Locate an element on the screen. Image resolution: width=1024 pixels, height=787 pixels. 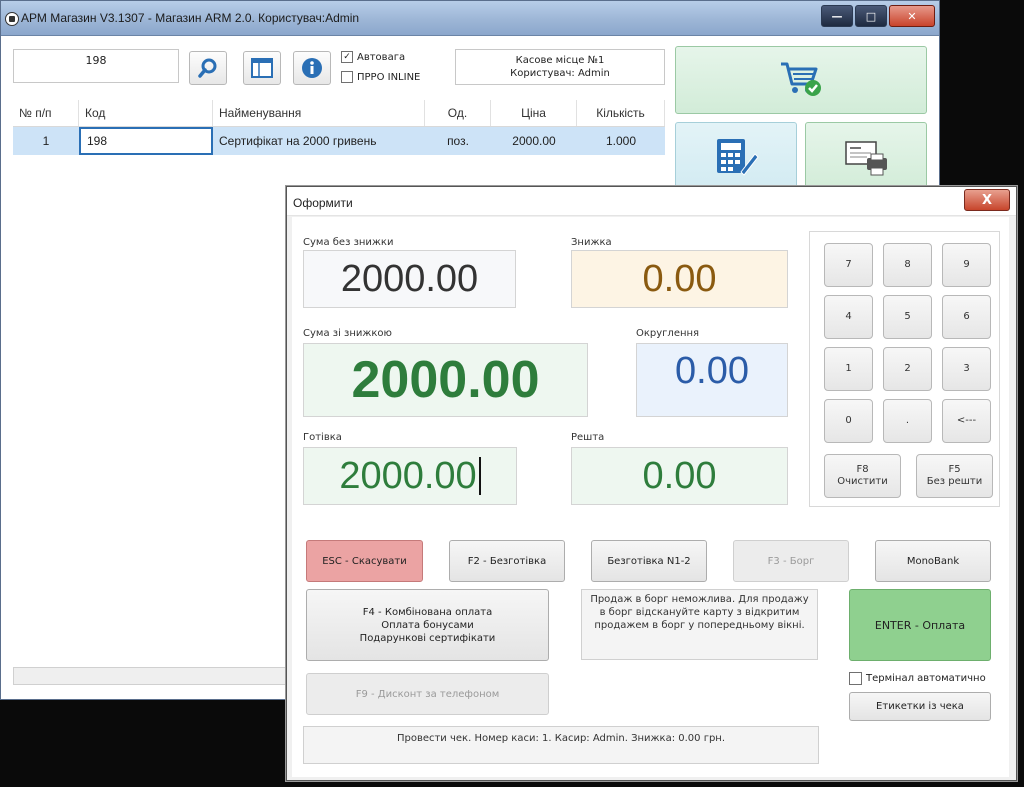
cash-place-panel: Касове місце №1 Користувач: Admin is located at coordinates (560, 67).